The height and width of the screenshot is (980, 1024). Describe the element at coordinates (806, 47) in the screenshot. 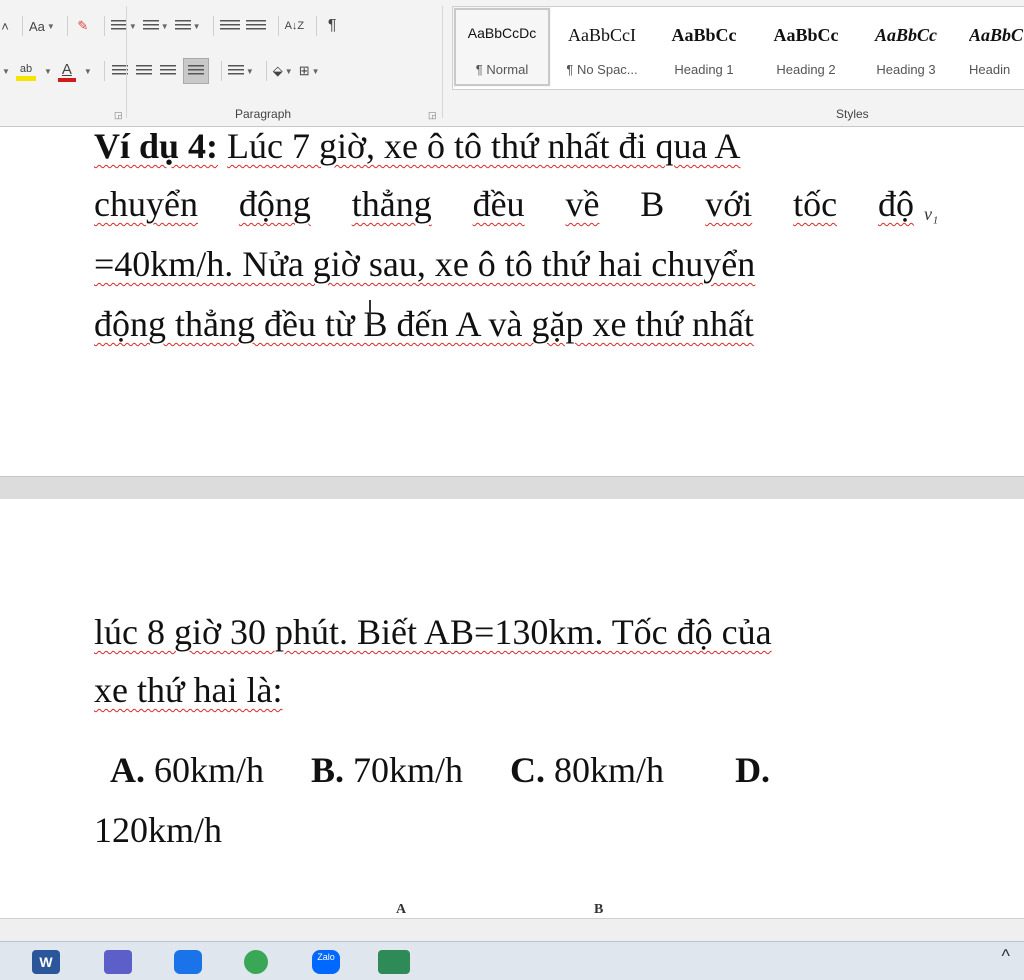

I see `style-heading-2: AaBbCc Heading 2` at that location.